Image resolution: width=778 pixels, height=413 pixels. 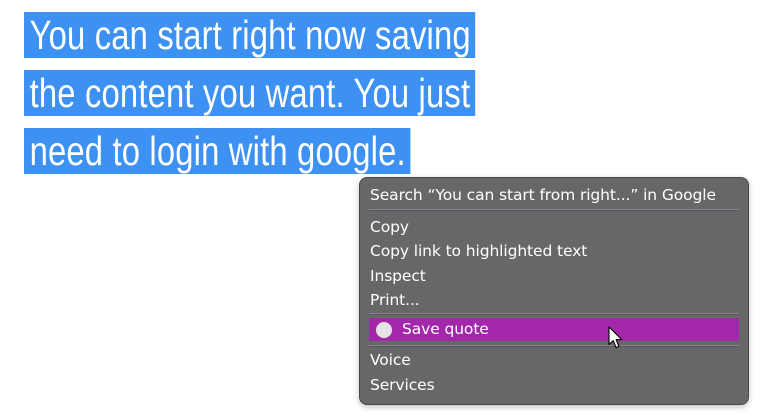 What do you see at coordinates (250, 35) in the screenshot?
I see `headline-line-1-text: You can start right now saving` at bounding box center [250, 35].